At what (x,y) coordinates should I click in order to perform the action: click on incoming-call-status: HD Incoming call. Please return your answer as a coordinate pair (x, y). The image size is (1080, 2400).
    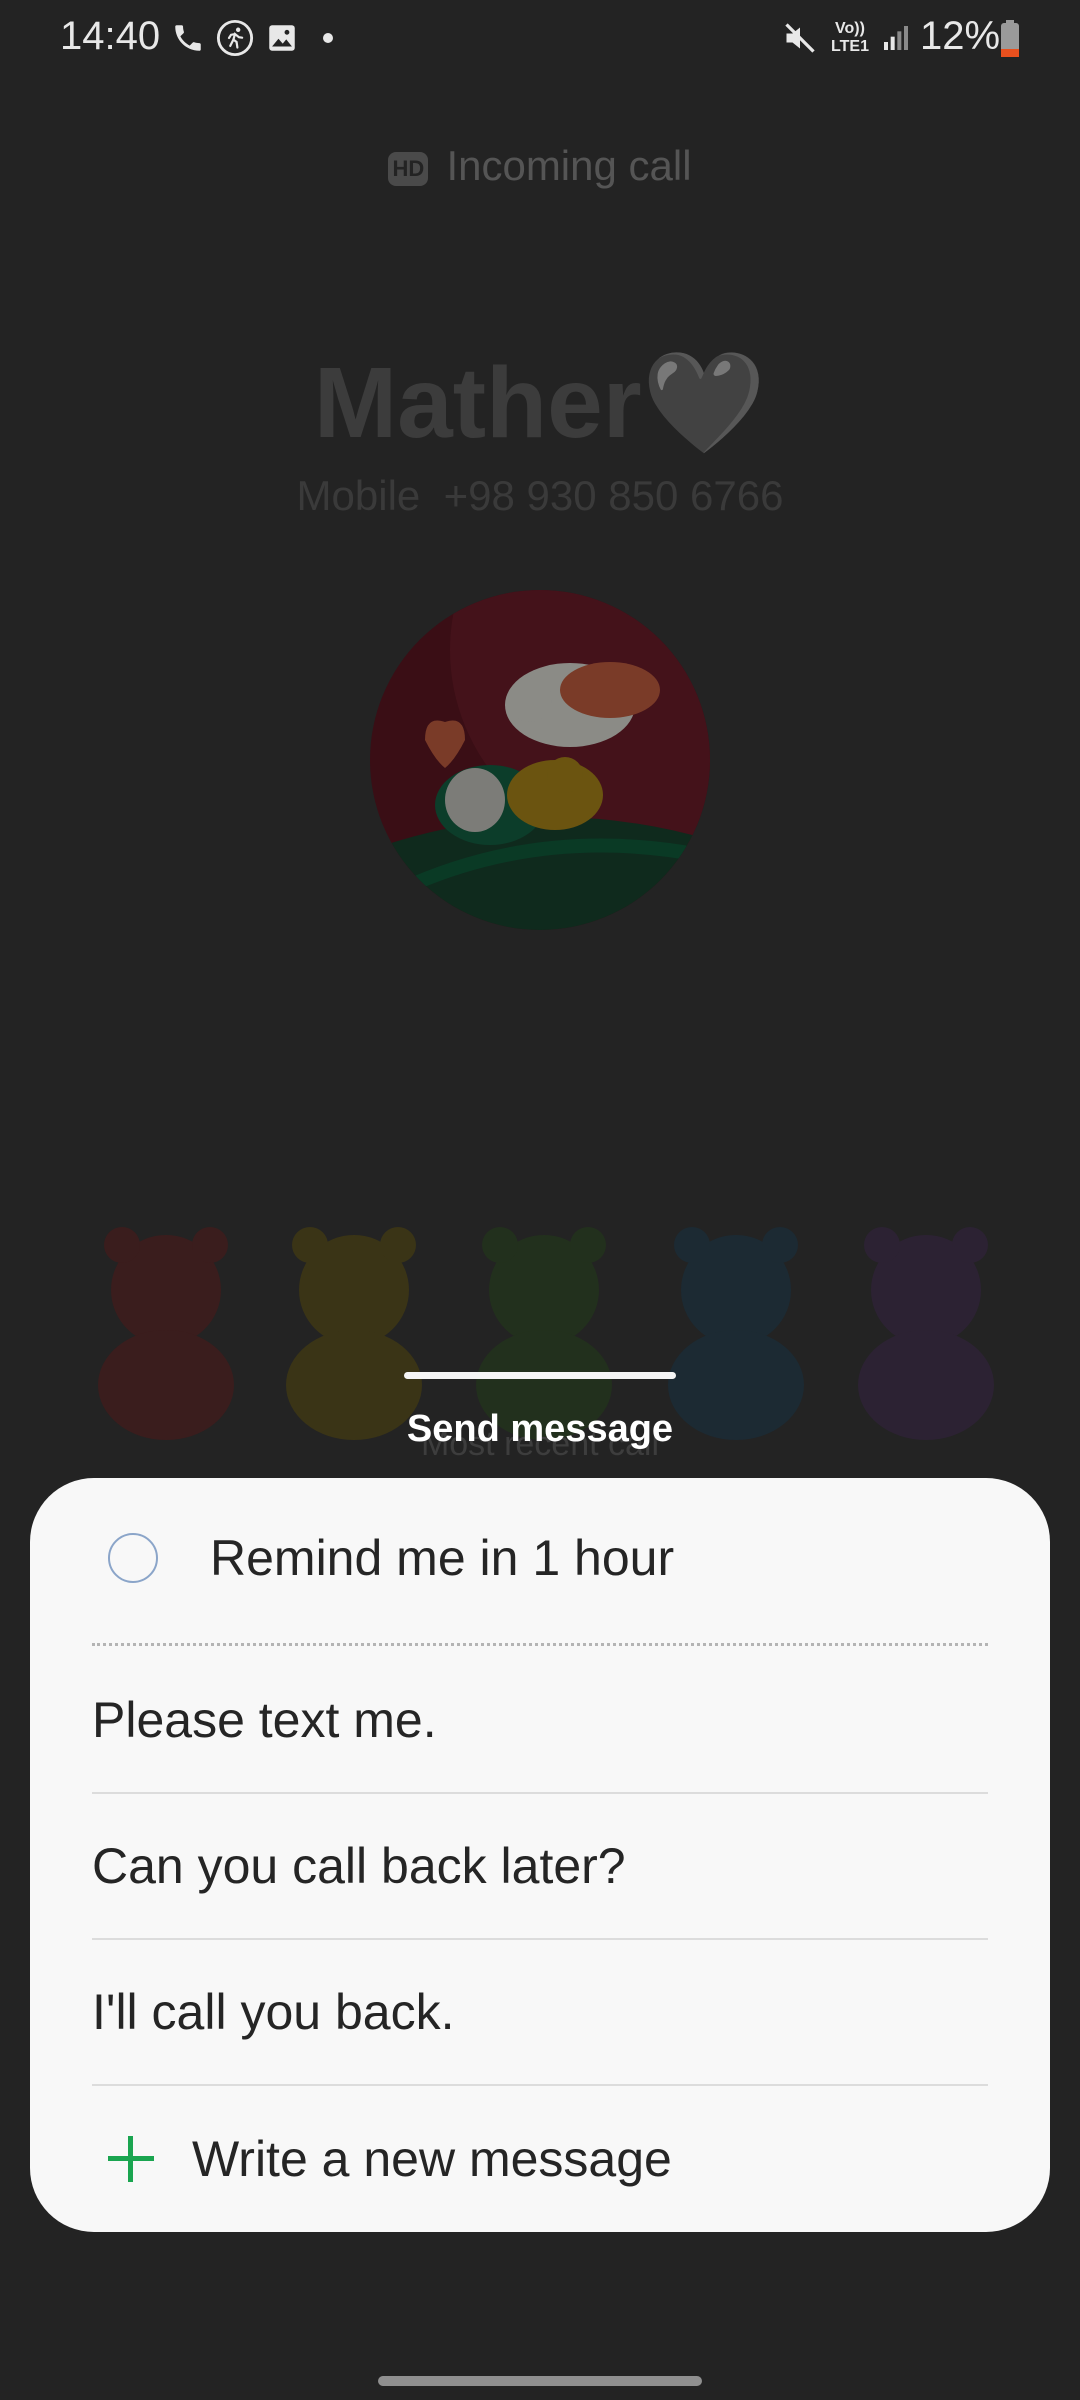
    Looking at the image, I should click on (540, 166).